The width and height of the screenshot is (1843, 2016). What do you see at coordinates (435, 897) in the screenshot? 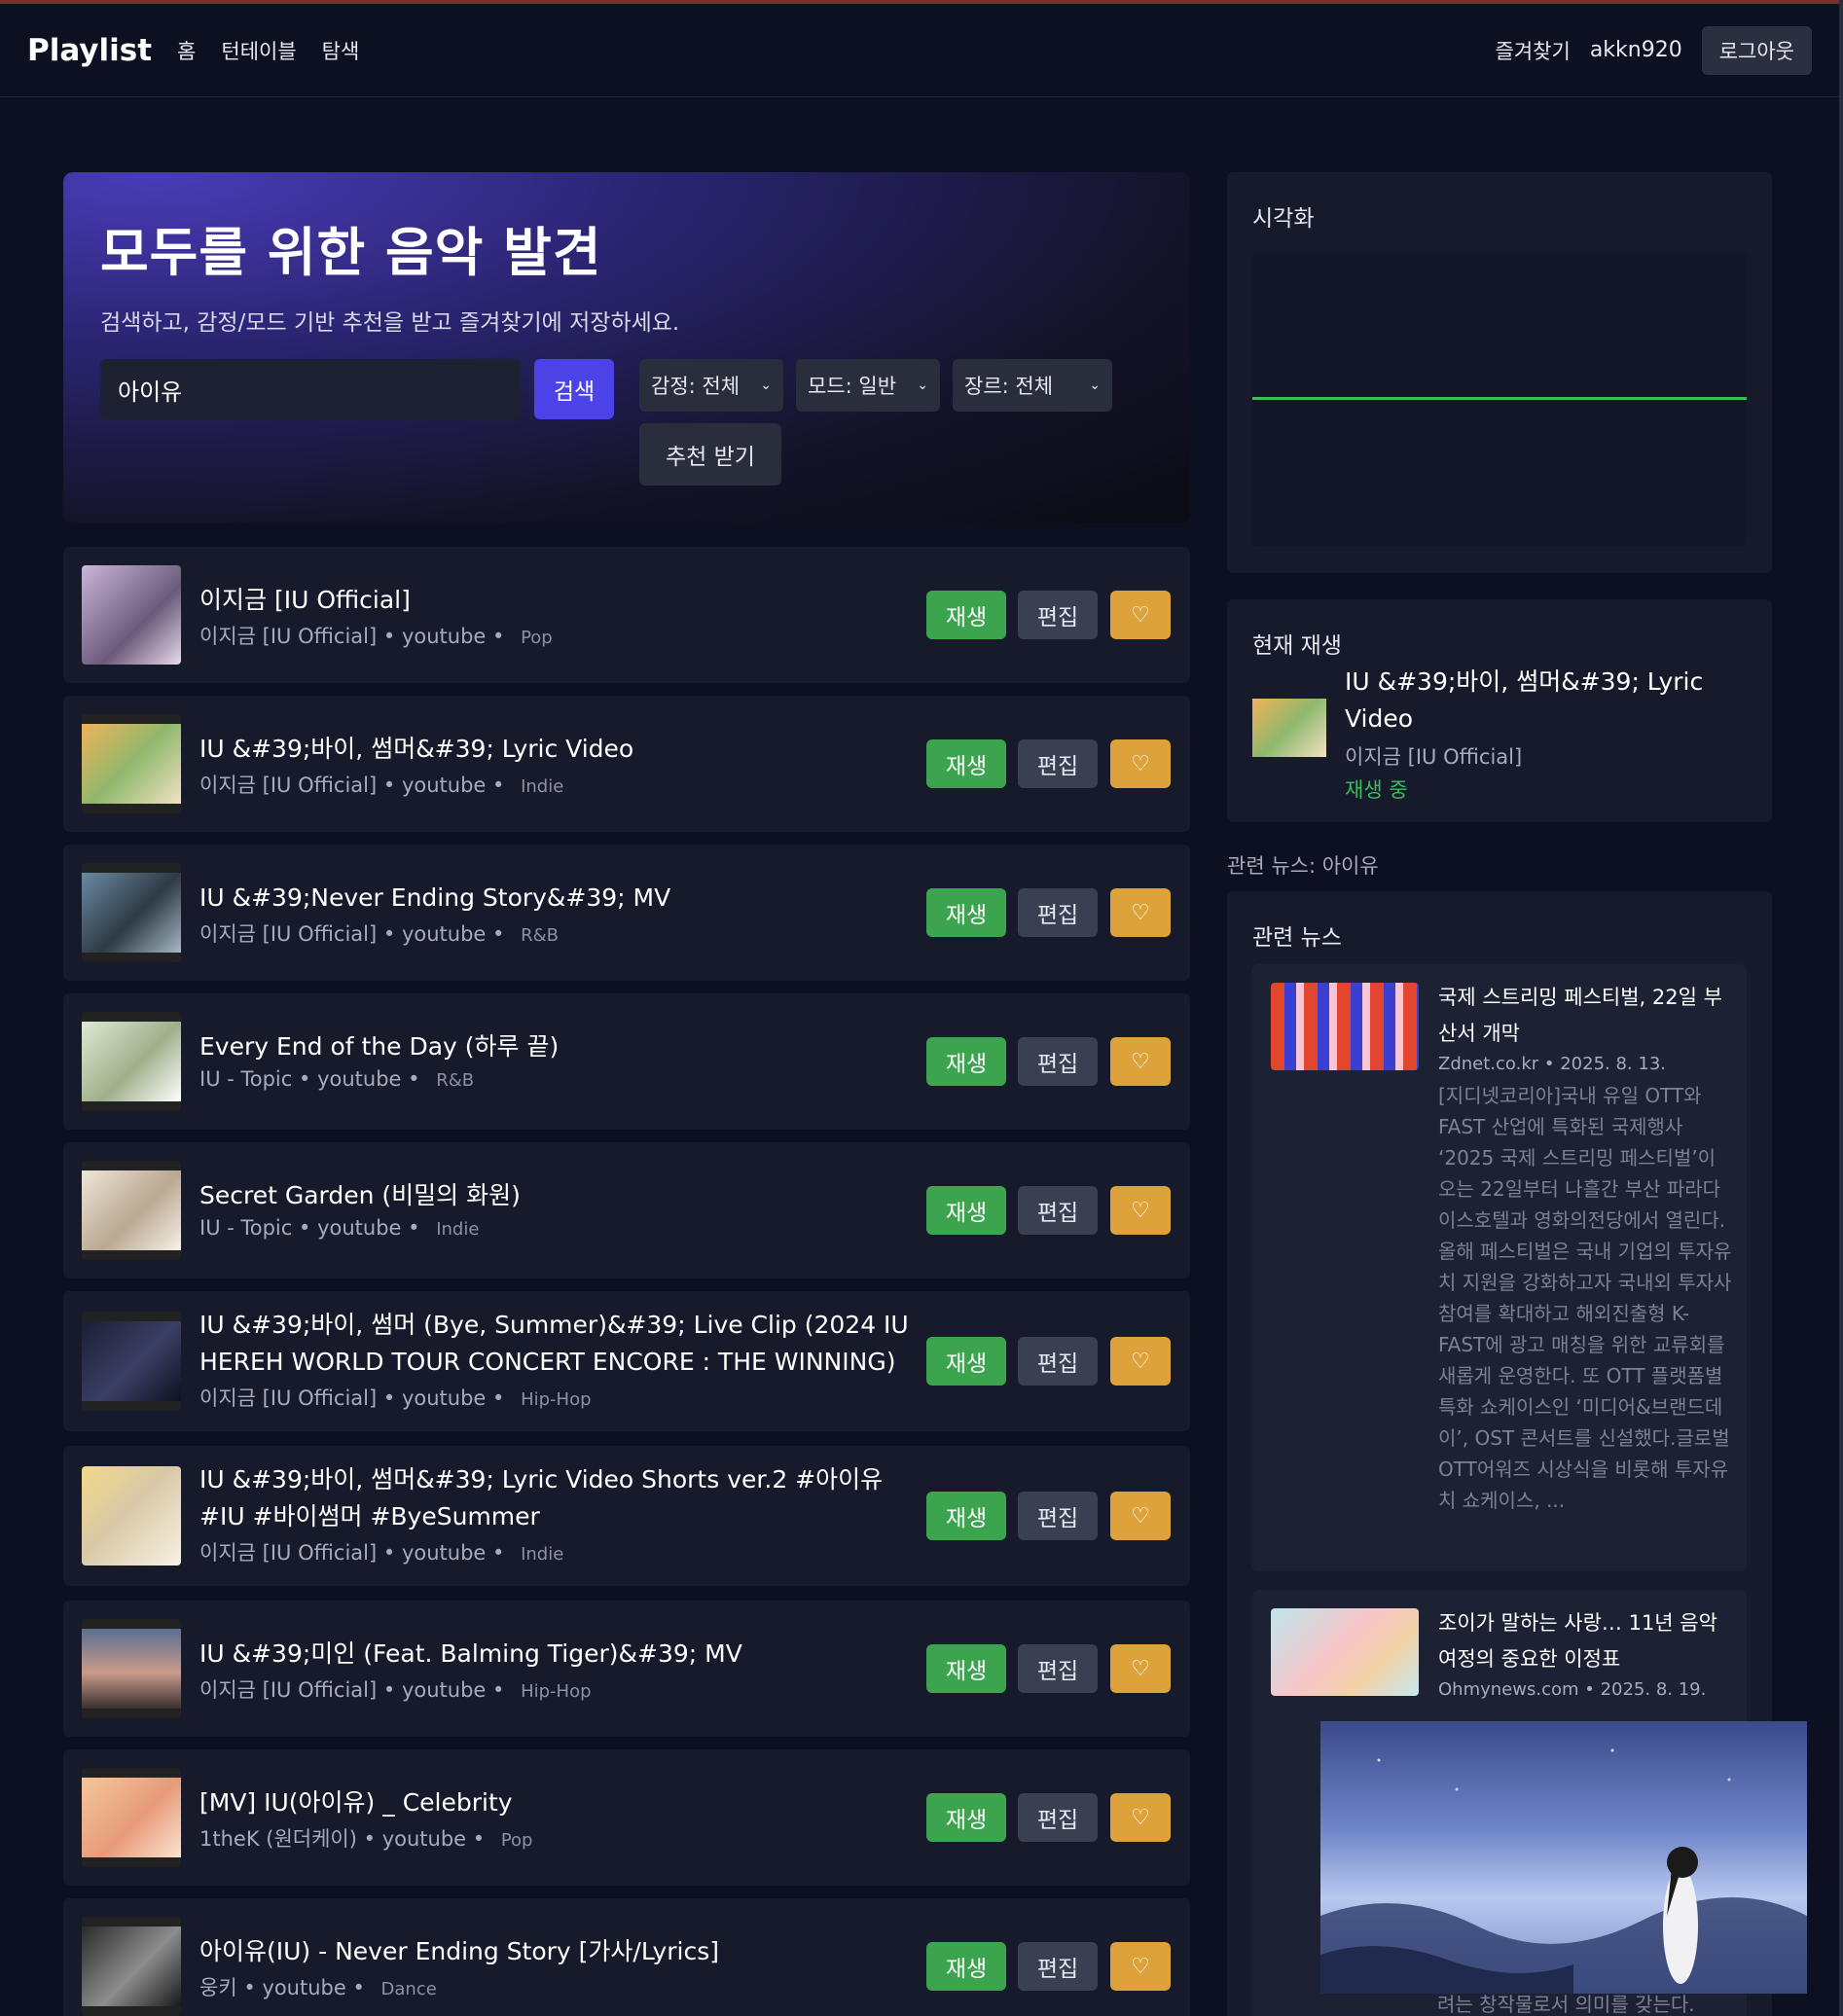
I see `track-title: IU &#39;Never Ending Story&#39; MV` at bounding box center [435, 897].